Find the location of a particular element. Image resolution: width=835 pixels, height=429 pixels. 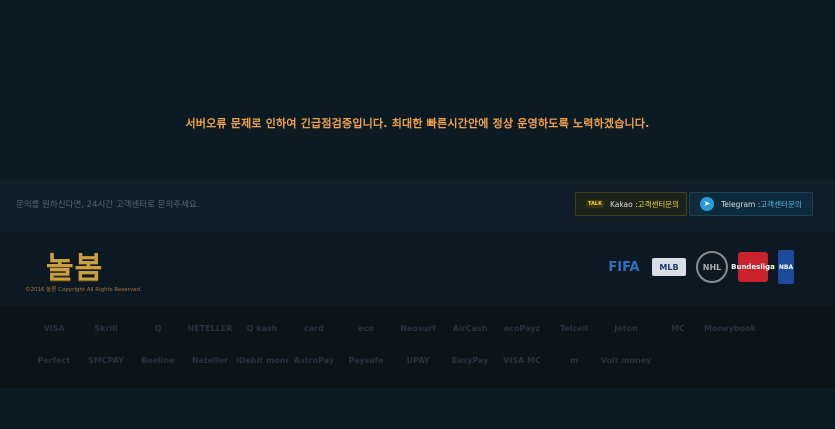

payment-logo: Volt money is located at coordinates (626, 360).